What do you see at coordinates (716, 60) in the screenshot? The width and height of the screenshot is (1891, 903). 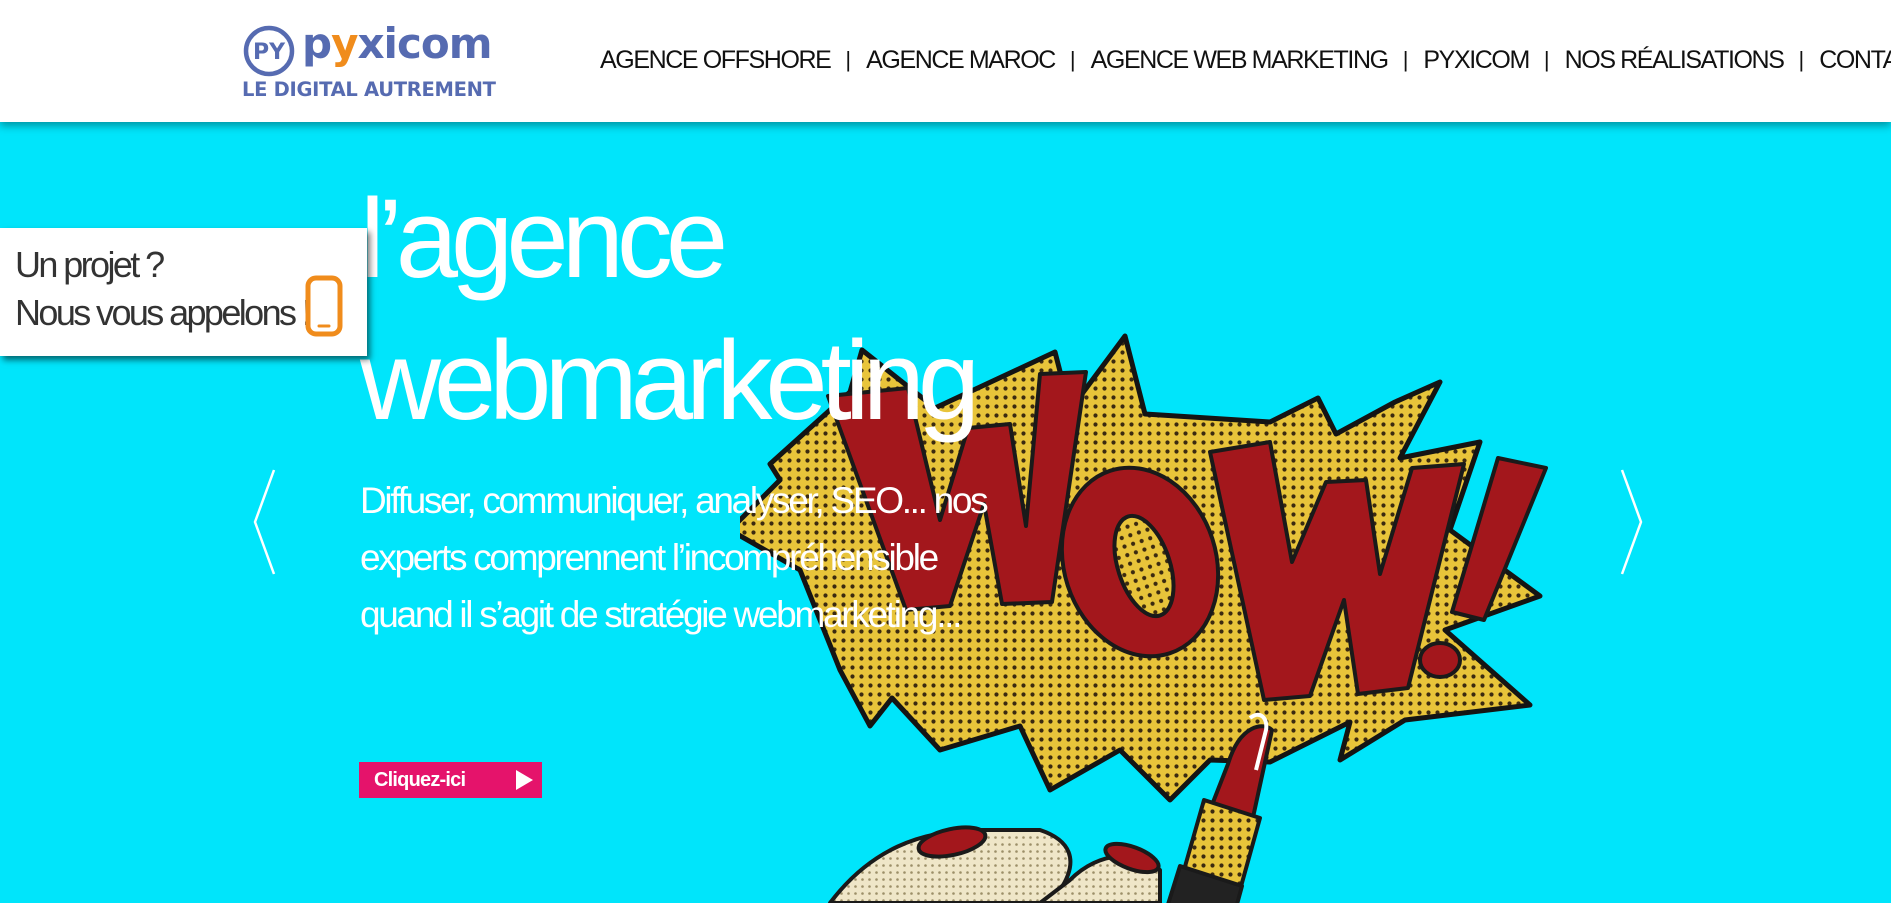 I see `nav-agence-offshore: AGENCE OFFSHORE` at bounding box center [716, 60].